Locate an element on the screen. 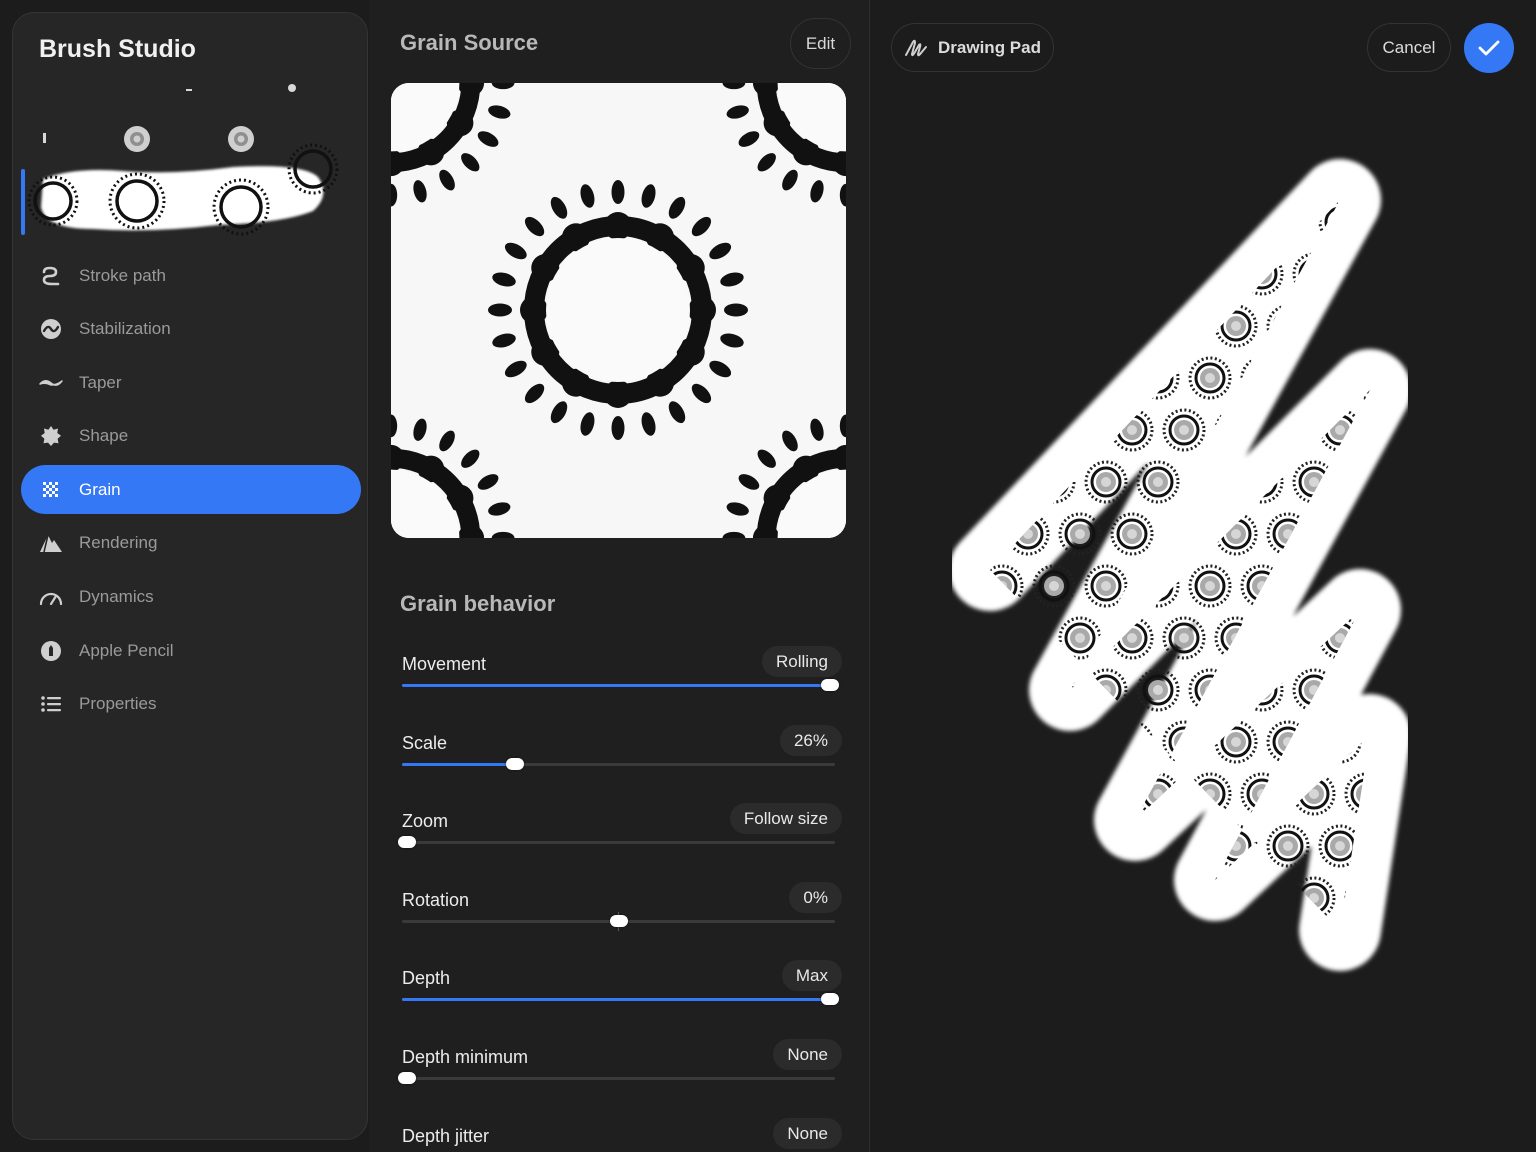 The width and height of the screenshot is (1536, 1152). sidebar-item-shape: Shape is located at coordinates (191, 436).